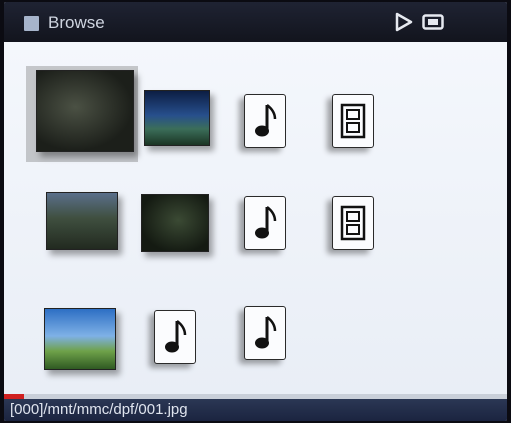 The width and height of the screenshot is (511, 423). Describe the element at coordinates (255, 410) in the screenshot. I see `status-bar: [000]/mnt/mmc/dpf/001.jpg` at that location.